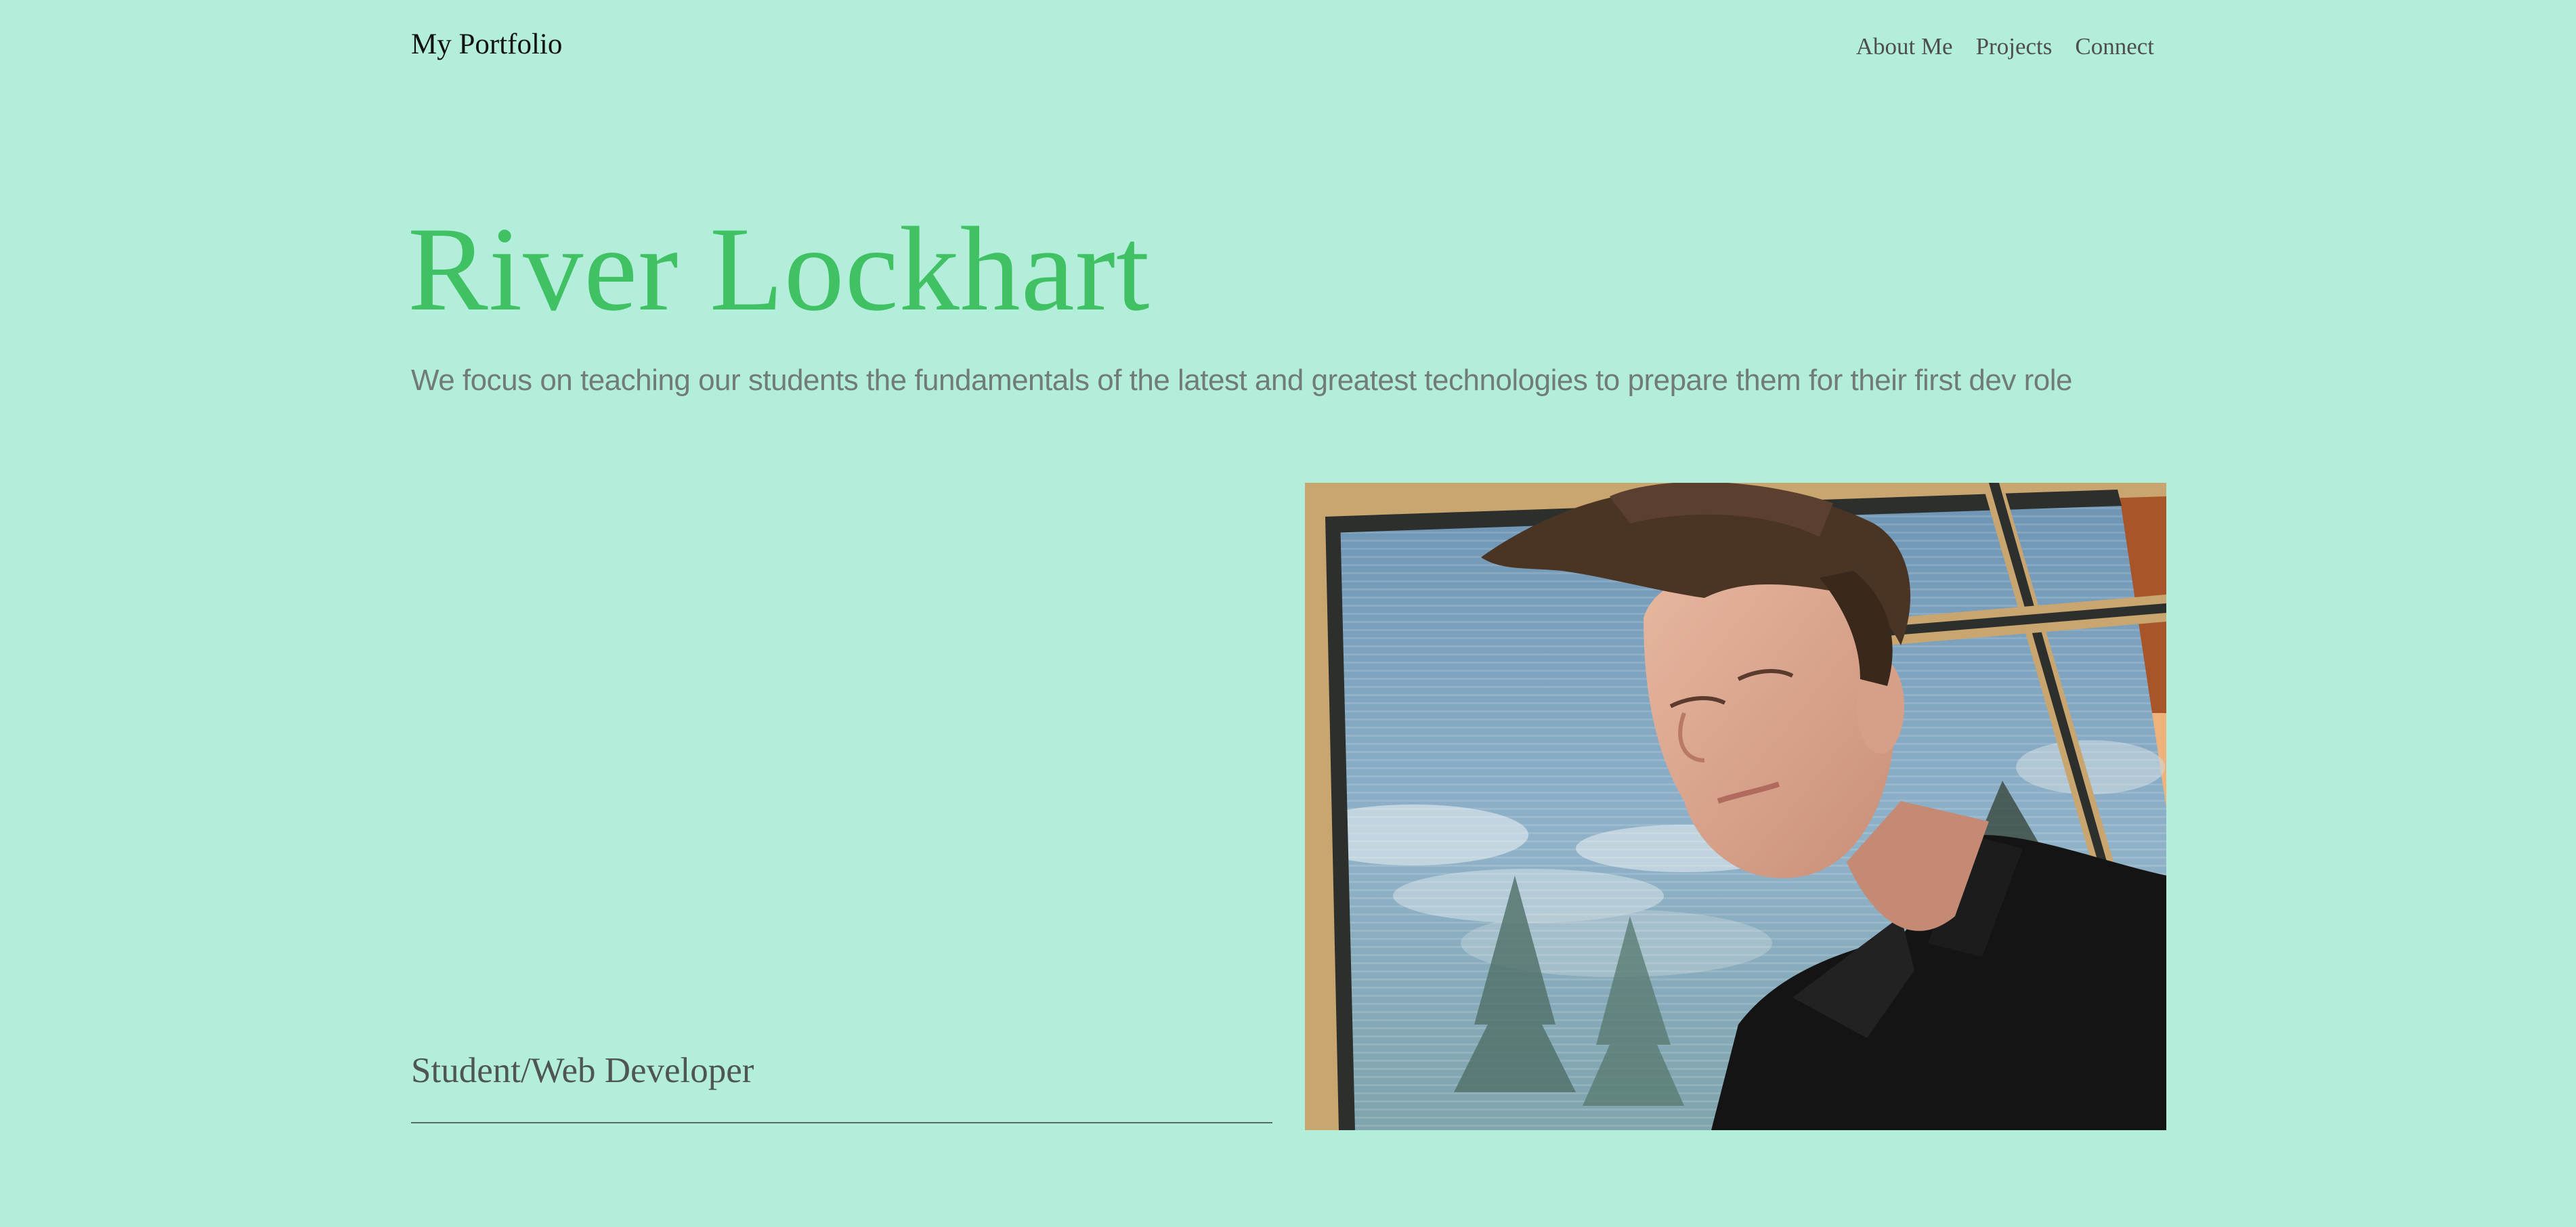 This screenshot has width=2576, height=1227. I want to click on nav-link-projects: Projects, so click(2014, 47).